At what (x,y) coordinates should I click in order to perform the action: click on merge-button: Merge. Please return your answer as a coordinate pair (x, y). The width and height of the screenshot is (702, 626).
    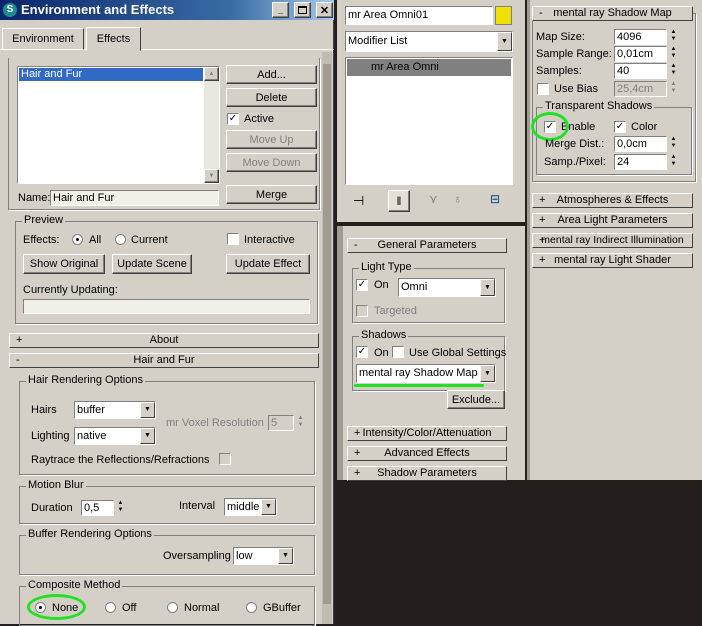
    Looking at the image, I should click on (271, 194).